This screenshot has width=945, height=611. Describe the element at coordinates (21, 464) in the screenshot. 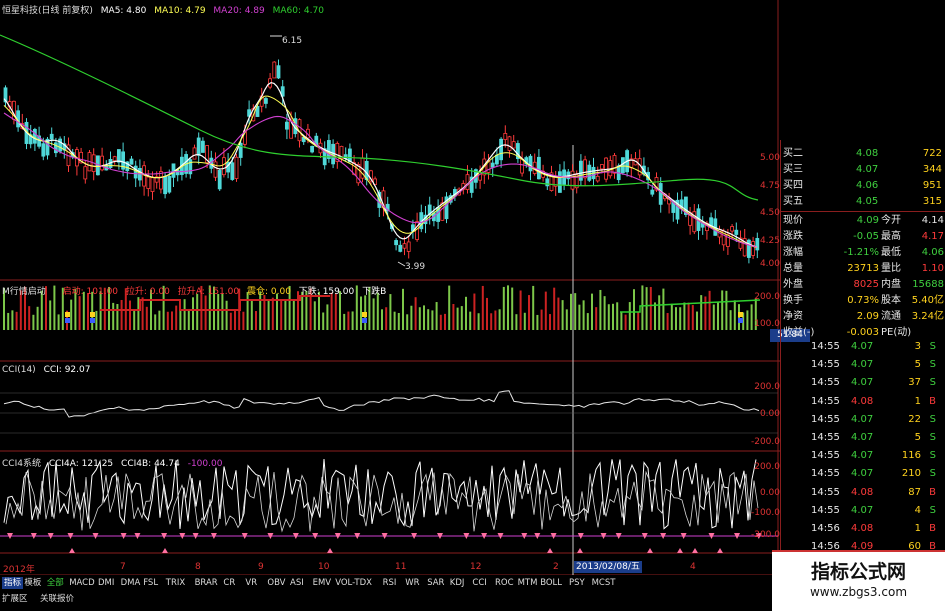

I see `indicator3-title: CCI4系统` at that location.